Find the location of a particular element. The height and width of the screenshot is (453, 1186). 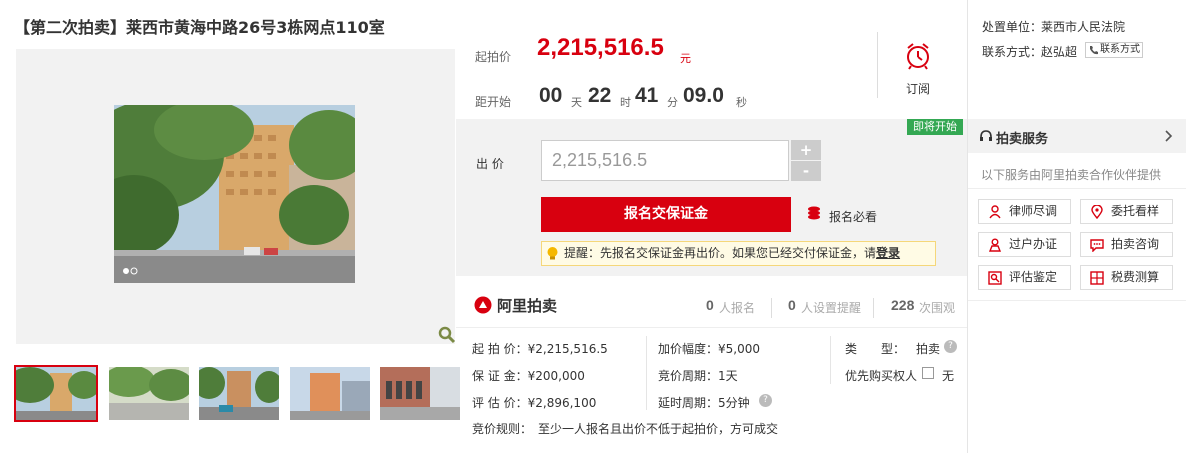

contact-name: 赵弘超 is located at coordinates (1059, 52).